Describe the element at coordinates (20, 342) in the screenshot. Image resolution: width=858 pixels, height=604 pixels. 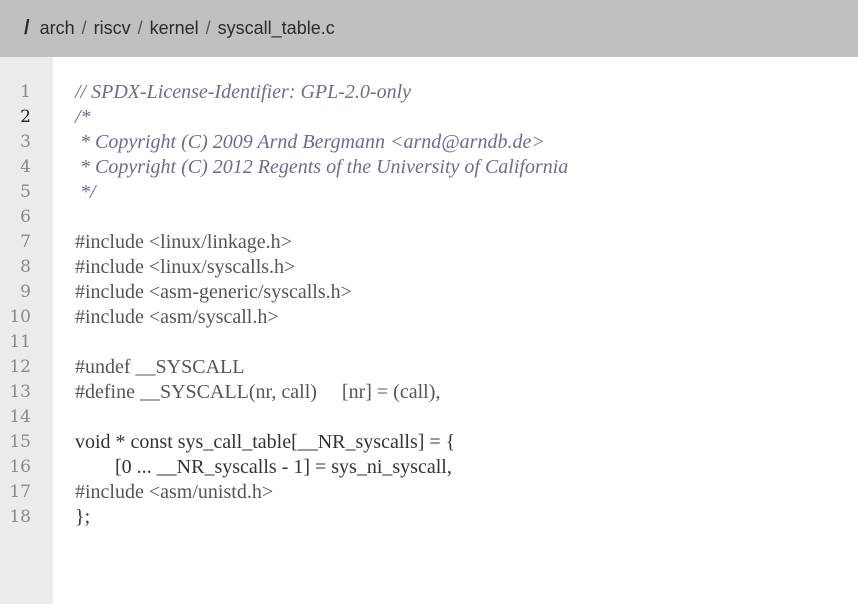
I see `line-number: 11` at that location.